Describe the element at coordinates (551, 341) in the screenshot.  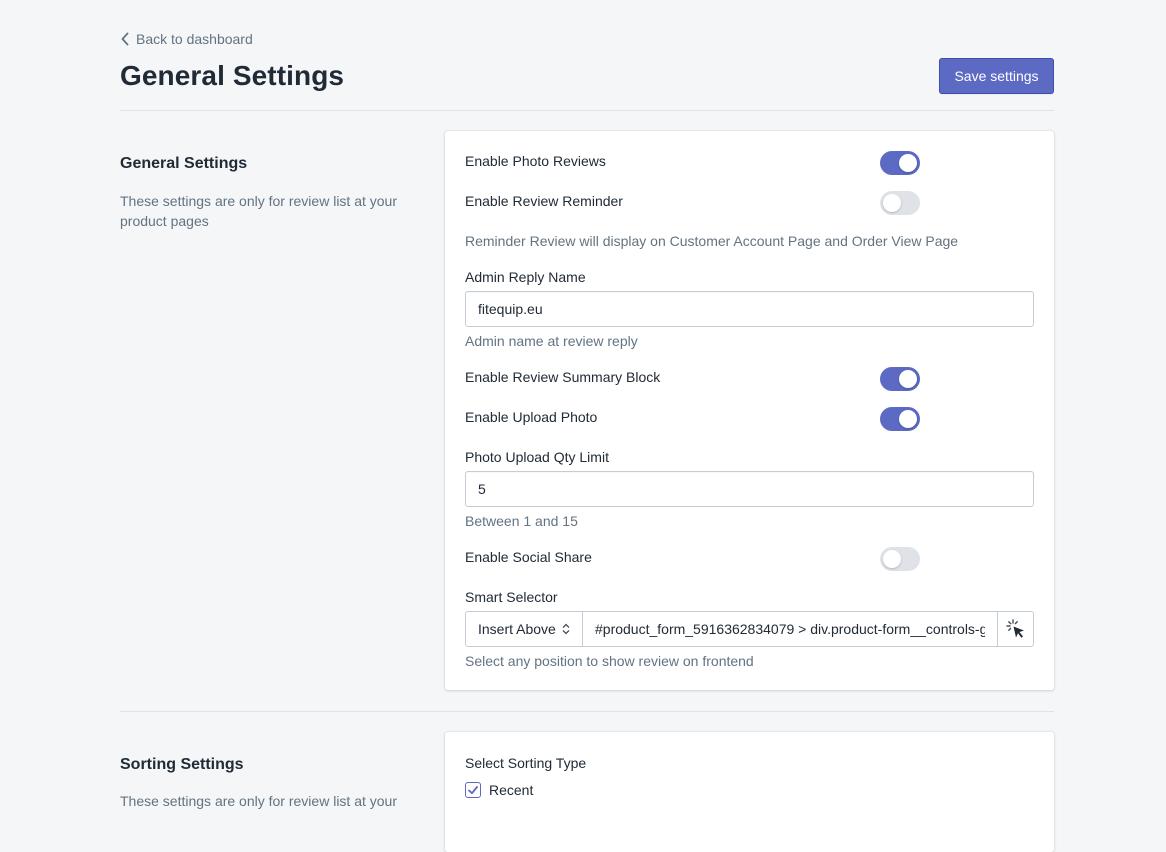
I see `admin-reply-name-help: Admin name at review reply` at that location.